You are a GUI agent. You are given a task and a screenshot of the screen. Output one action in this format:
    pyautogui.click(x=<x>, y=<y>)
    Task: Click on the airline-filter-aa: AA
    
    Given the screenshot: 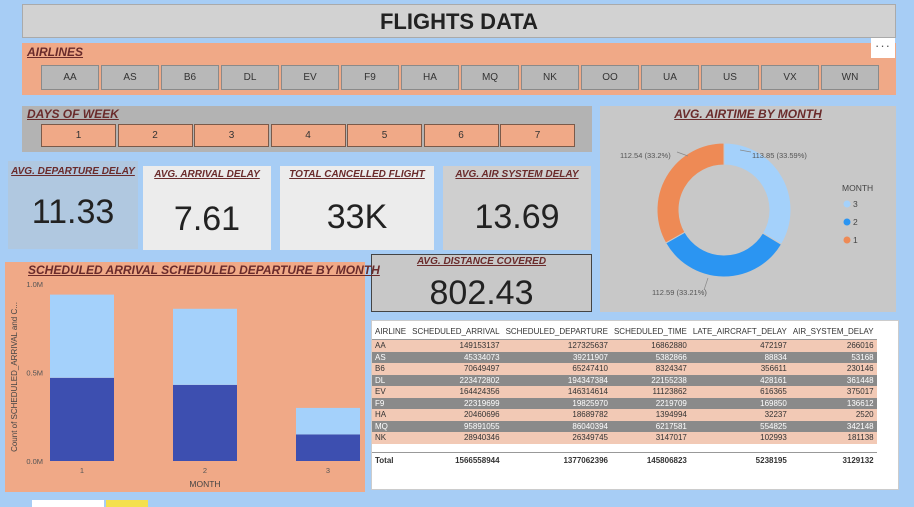 What is the action you would take?
    pyautogui.click(x=70, y=77)
    